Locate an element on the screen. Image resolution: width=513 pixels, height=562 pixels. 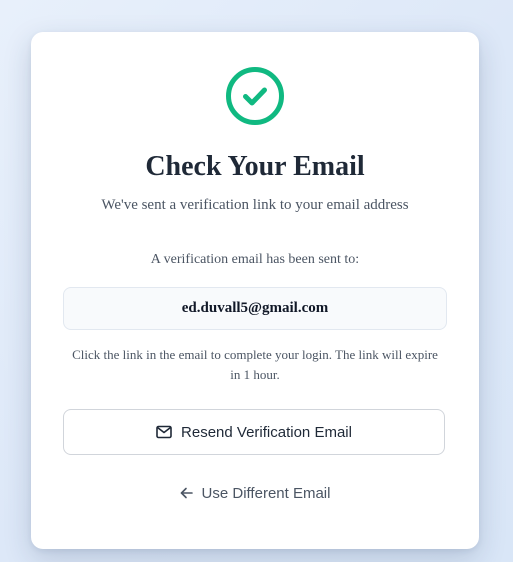
resend-button-label: Resend Verification Email is located at coordinates (266, 432).